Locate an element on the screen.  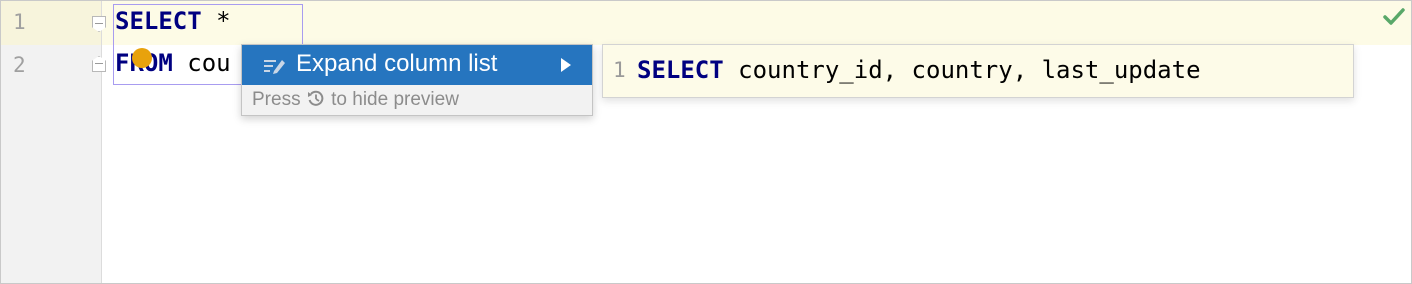
submenu-arrow-icon is located at coordinates (566, 65).